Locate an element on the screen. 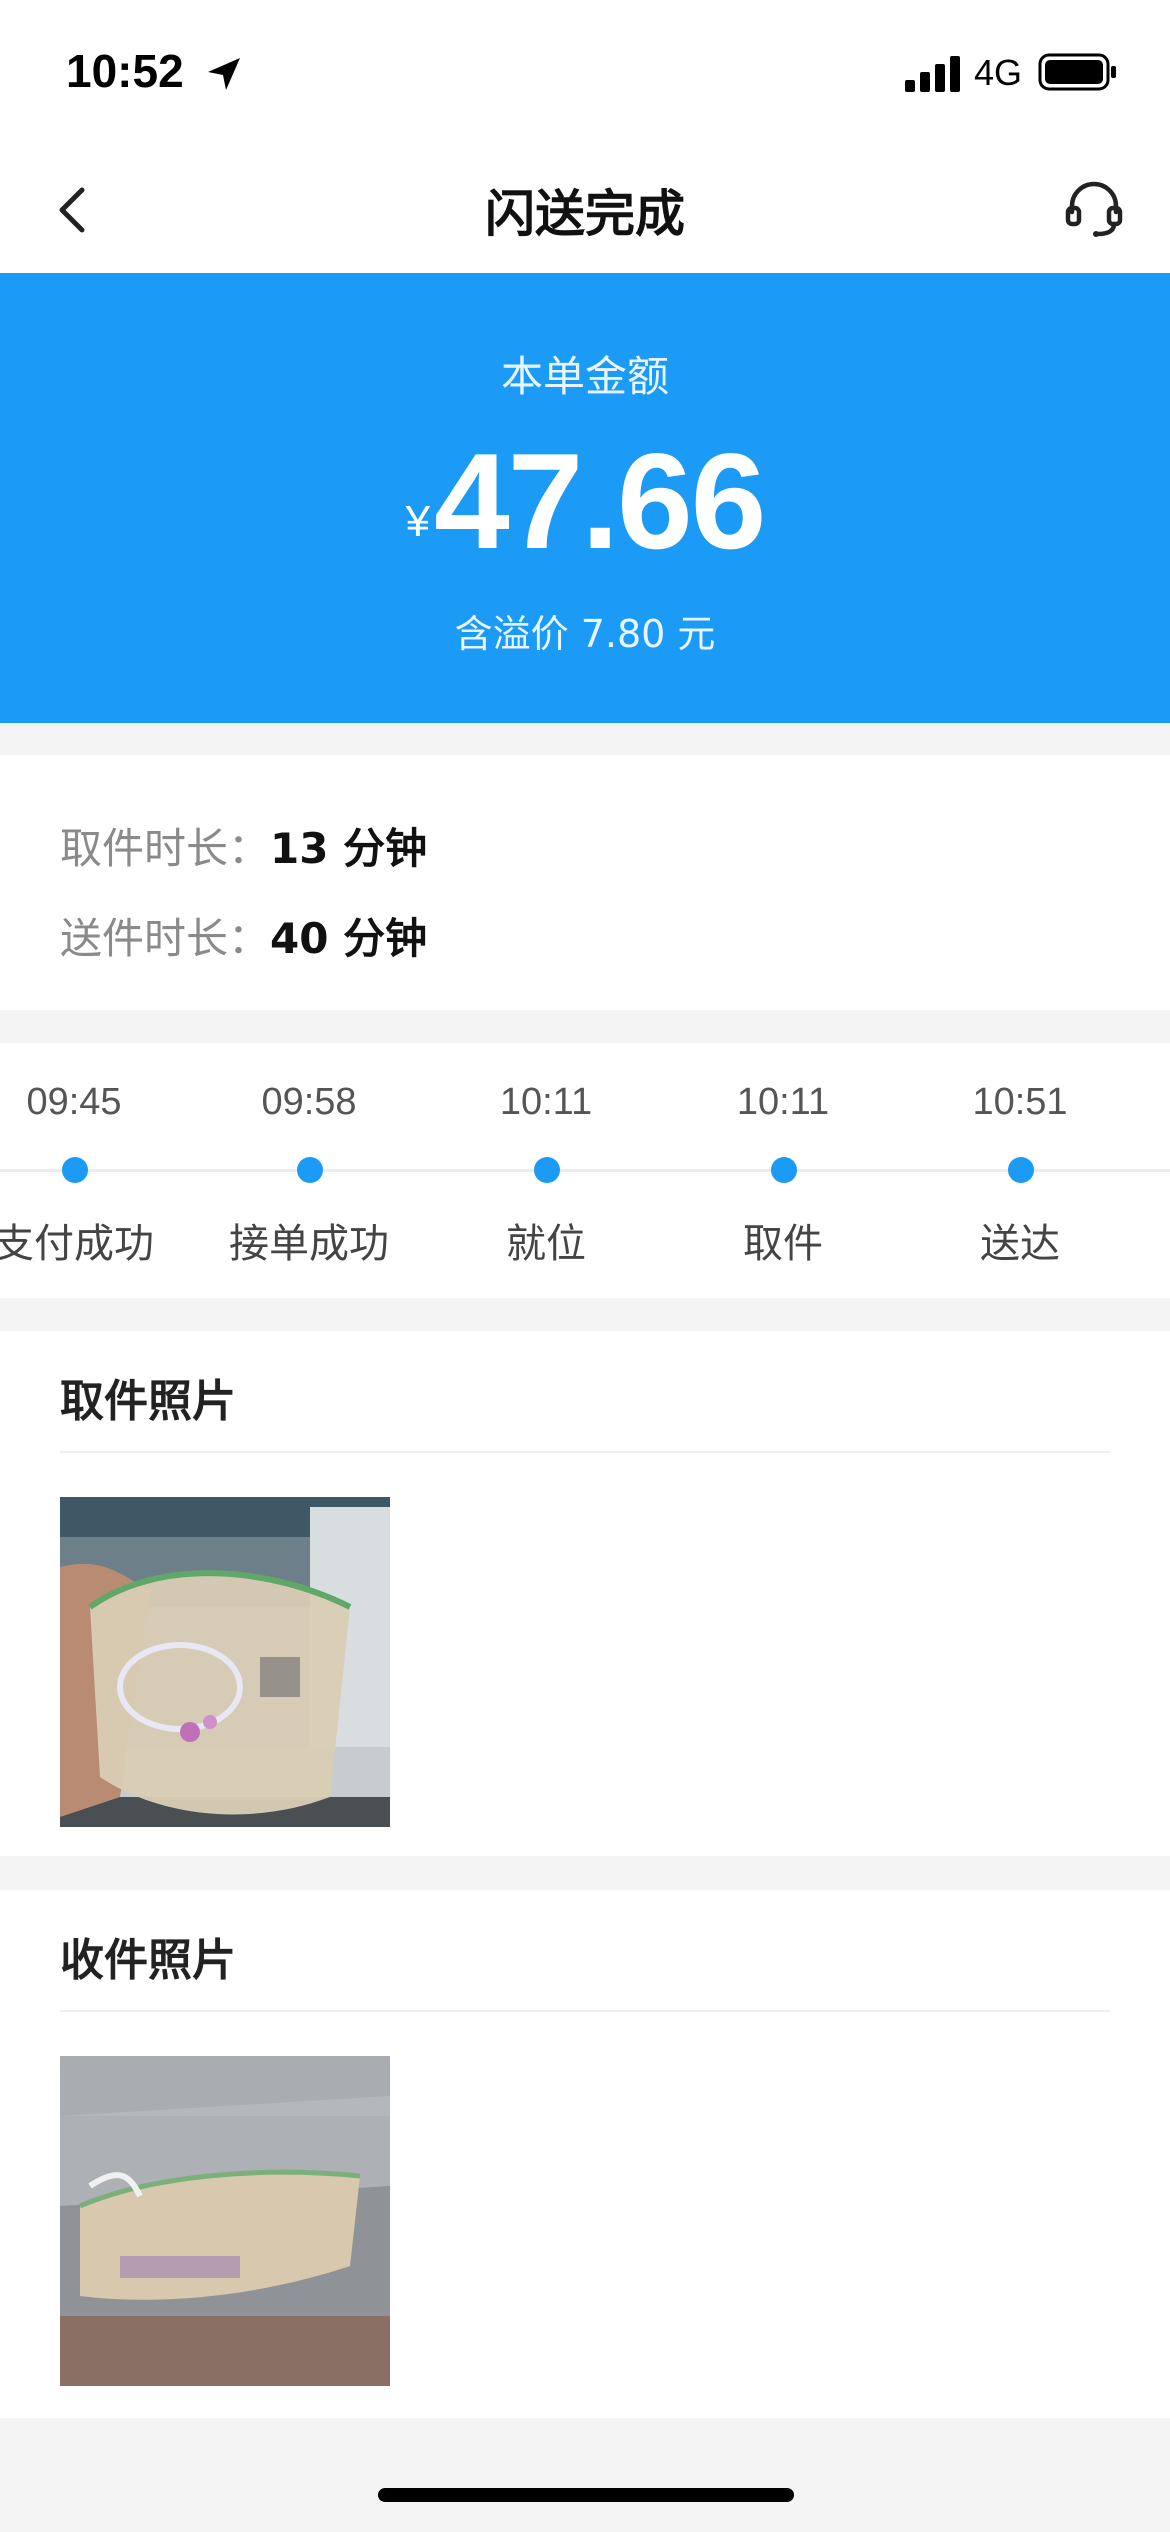 Image resolution: width=1170 pixels, height=2532 pixels. timeline-label: 接单成功 is located at coordinates (309, 1244).